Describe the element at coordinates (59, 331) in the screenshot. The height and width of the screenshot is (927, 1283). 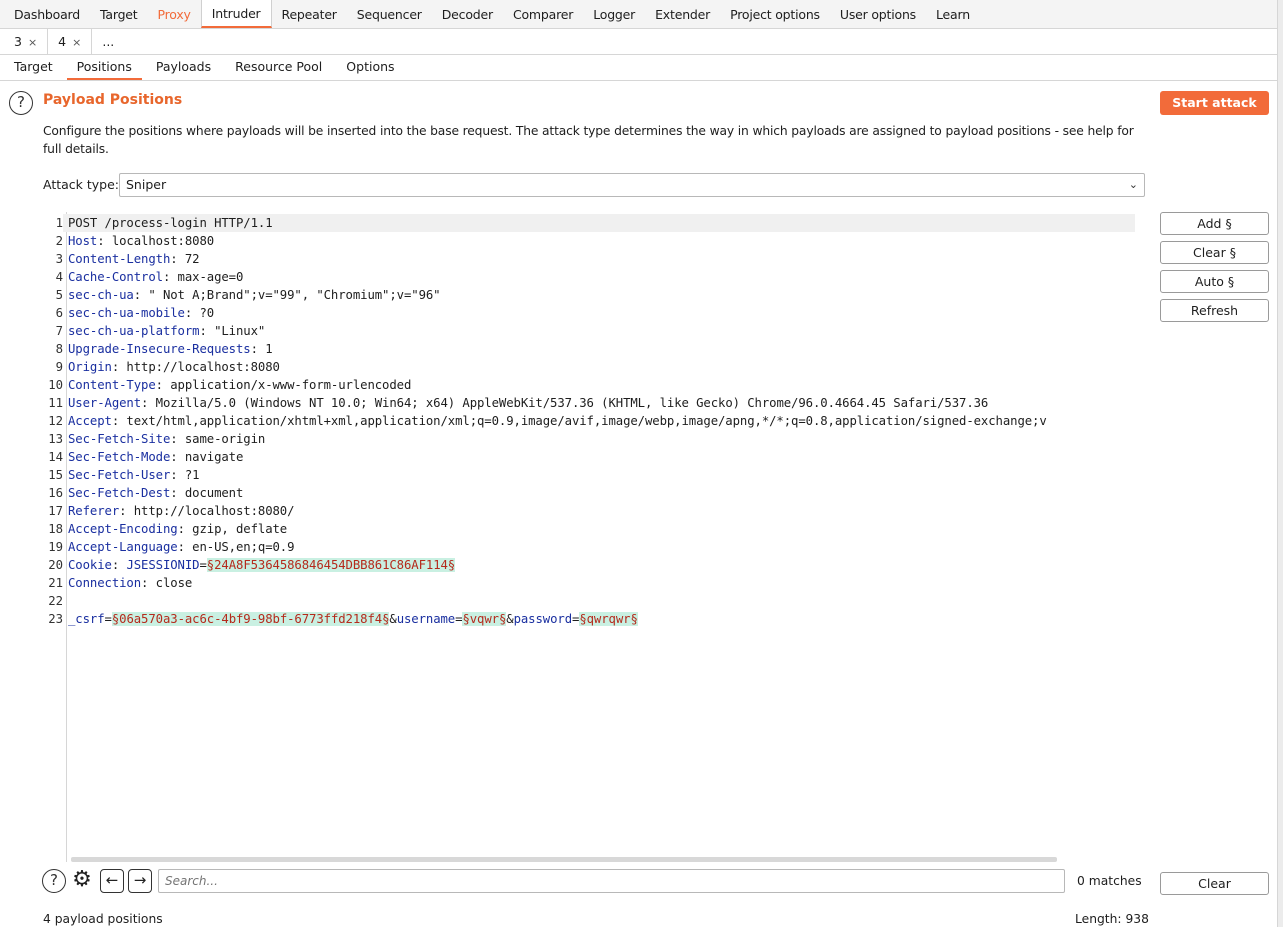
I see `line-number: 7` at that location.